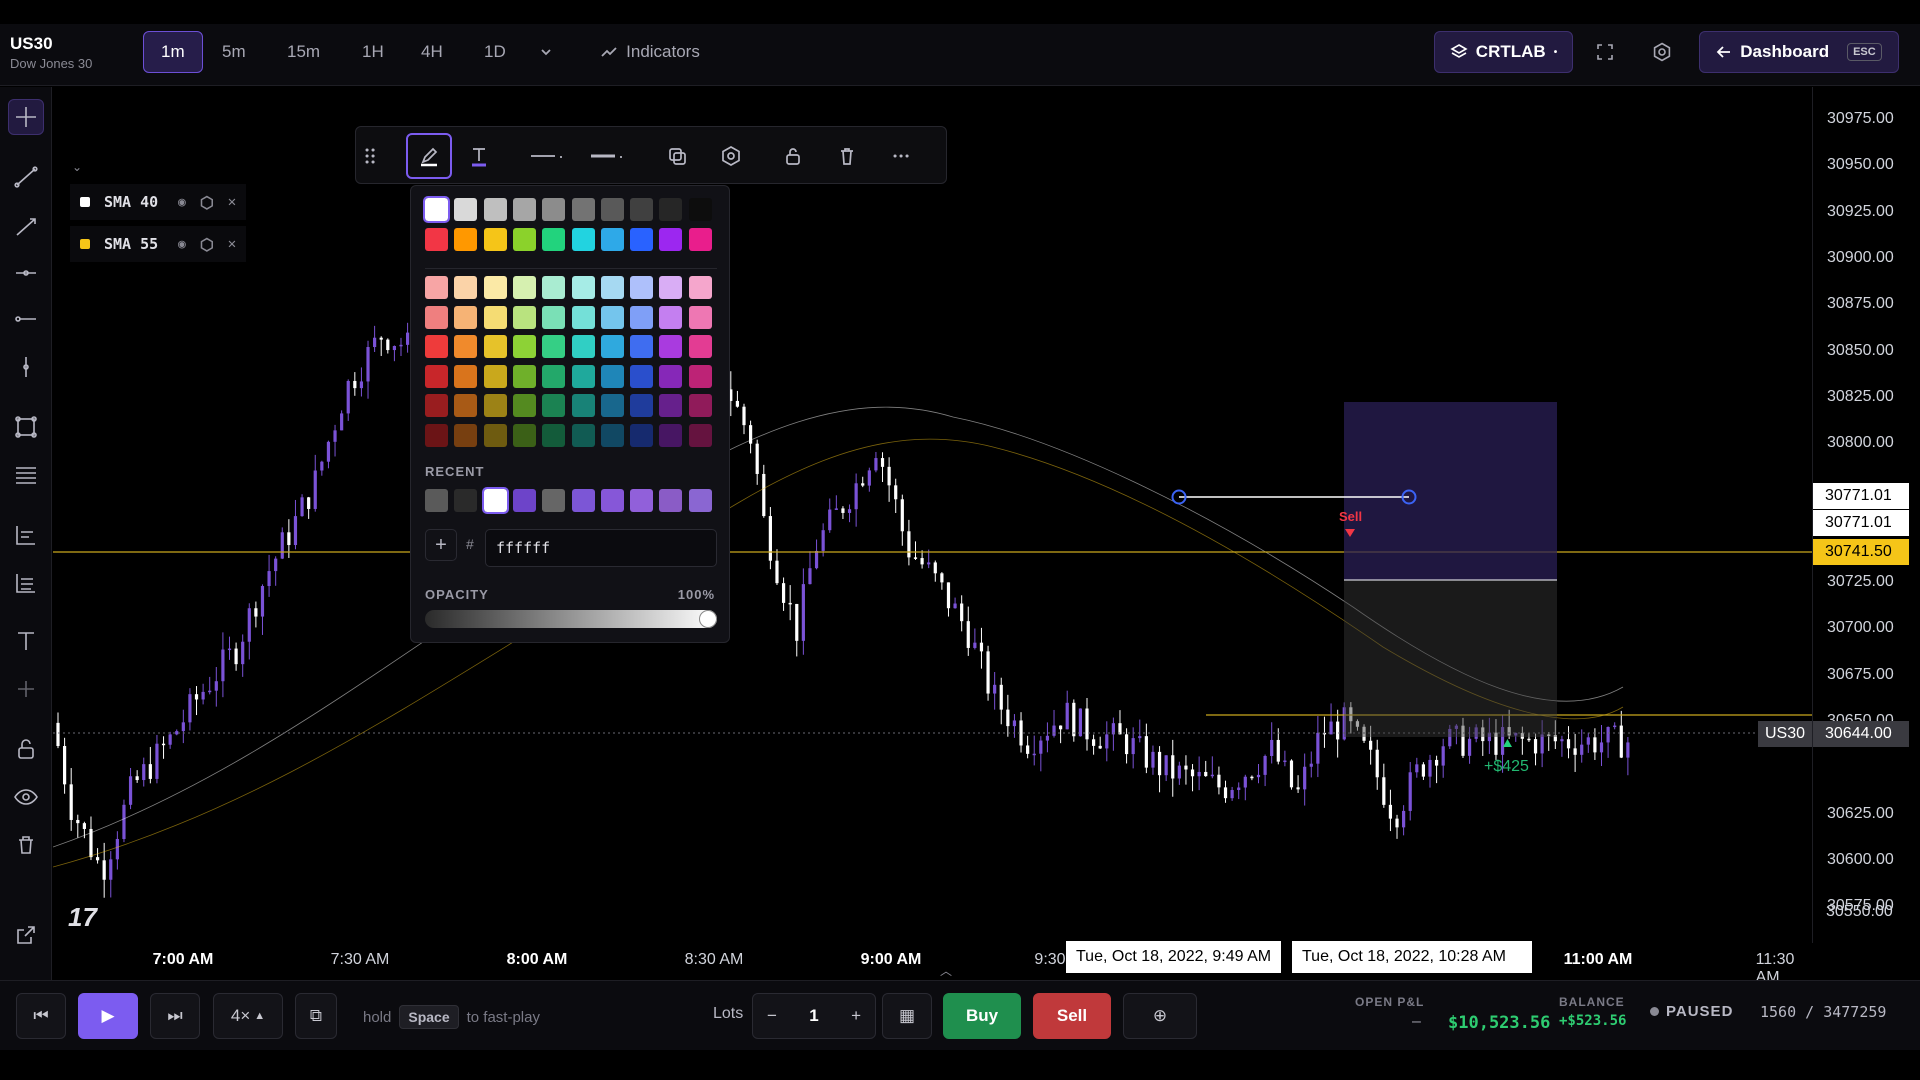 This screenshot has width=1920, height=1080. What do you see at coordinates (650, 52) in the screenshot?
I see `indicators-button: Indicators` at bounding box center [650, 52].